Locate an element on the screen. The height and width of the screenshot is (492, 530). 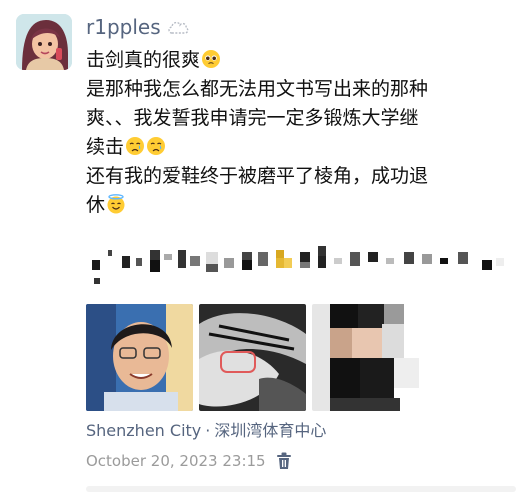
photo-worn-shoe is located at coordinates (252, 357).